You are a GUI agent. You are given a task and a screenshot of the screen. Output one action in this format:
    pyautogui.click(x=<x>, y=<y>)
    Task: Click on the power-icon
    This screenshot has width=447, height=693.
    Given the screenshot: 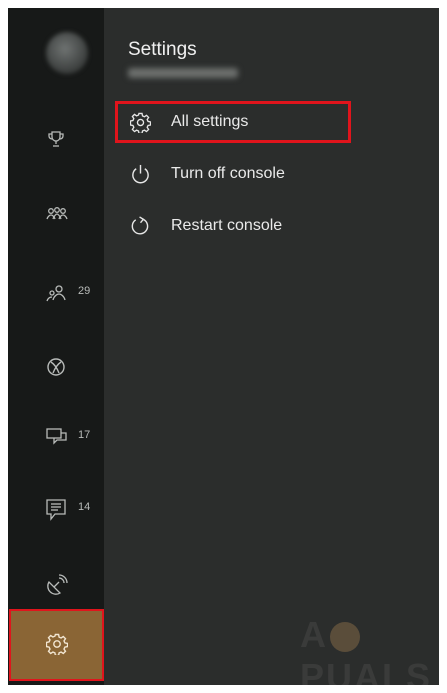 What is the action you would take?
    pyautogui.click(x=140, y=174)
    